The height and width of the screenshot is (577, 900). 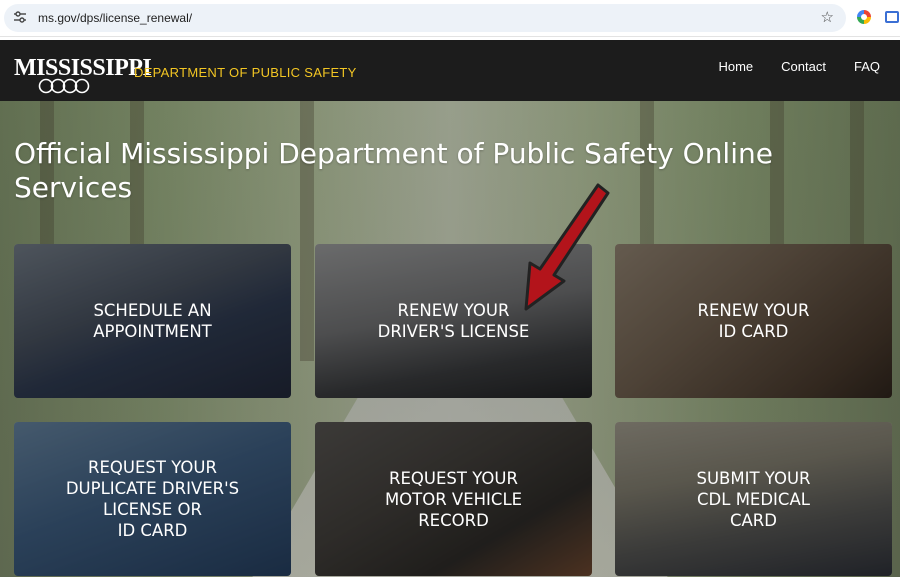 What do you see at coordinates (20, 17) in the screenshot?
I see `tune-icon` at bounding box center [20, 17].